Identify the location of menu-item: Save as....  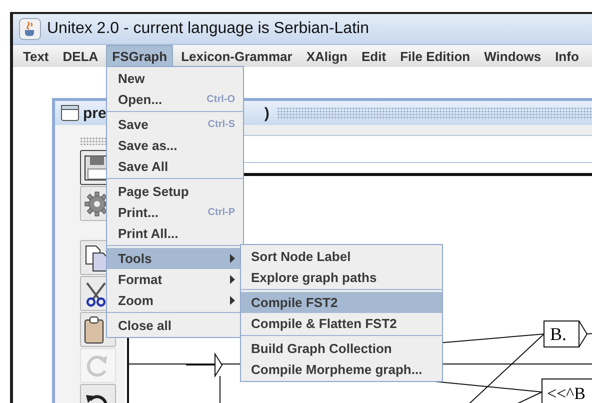
(175, 145).